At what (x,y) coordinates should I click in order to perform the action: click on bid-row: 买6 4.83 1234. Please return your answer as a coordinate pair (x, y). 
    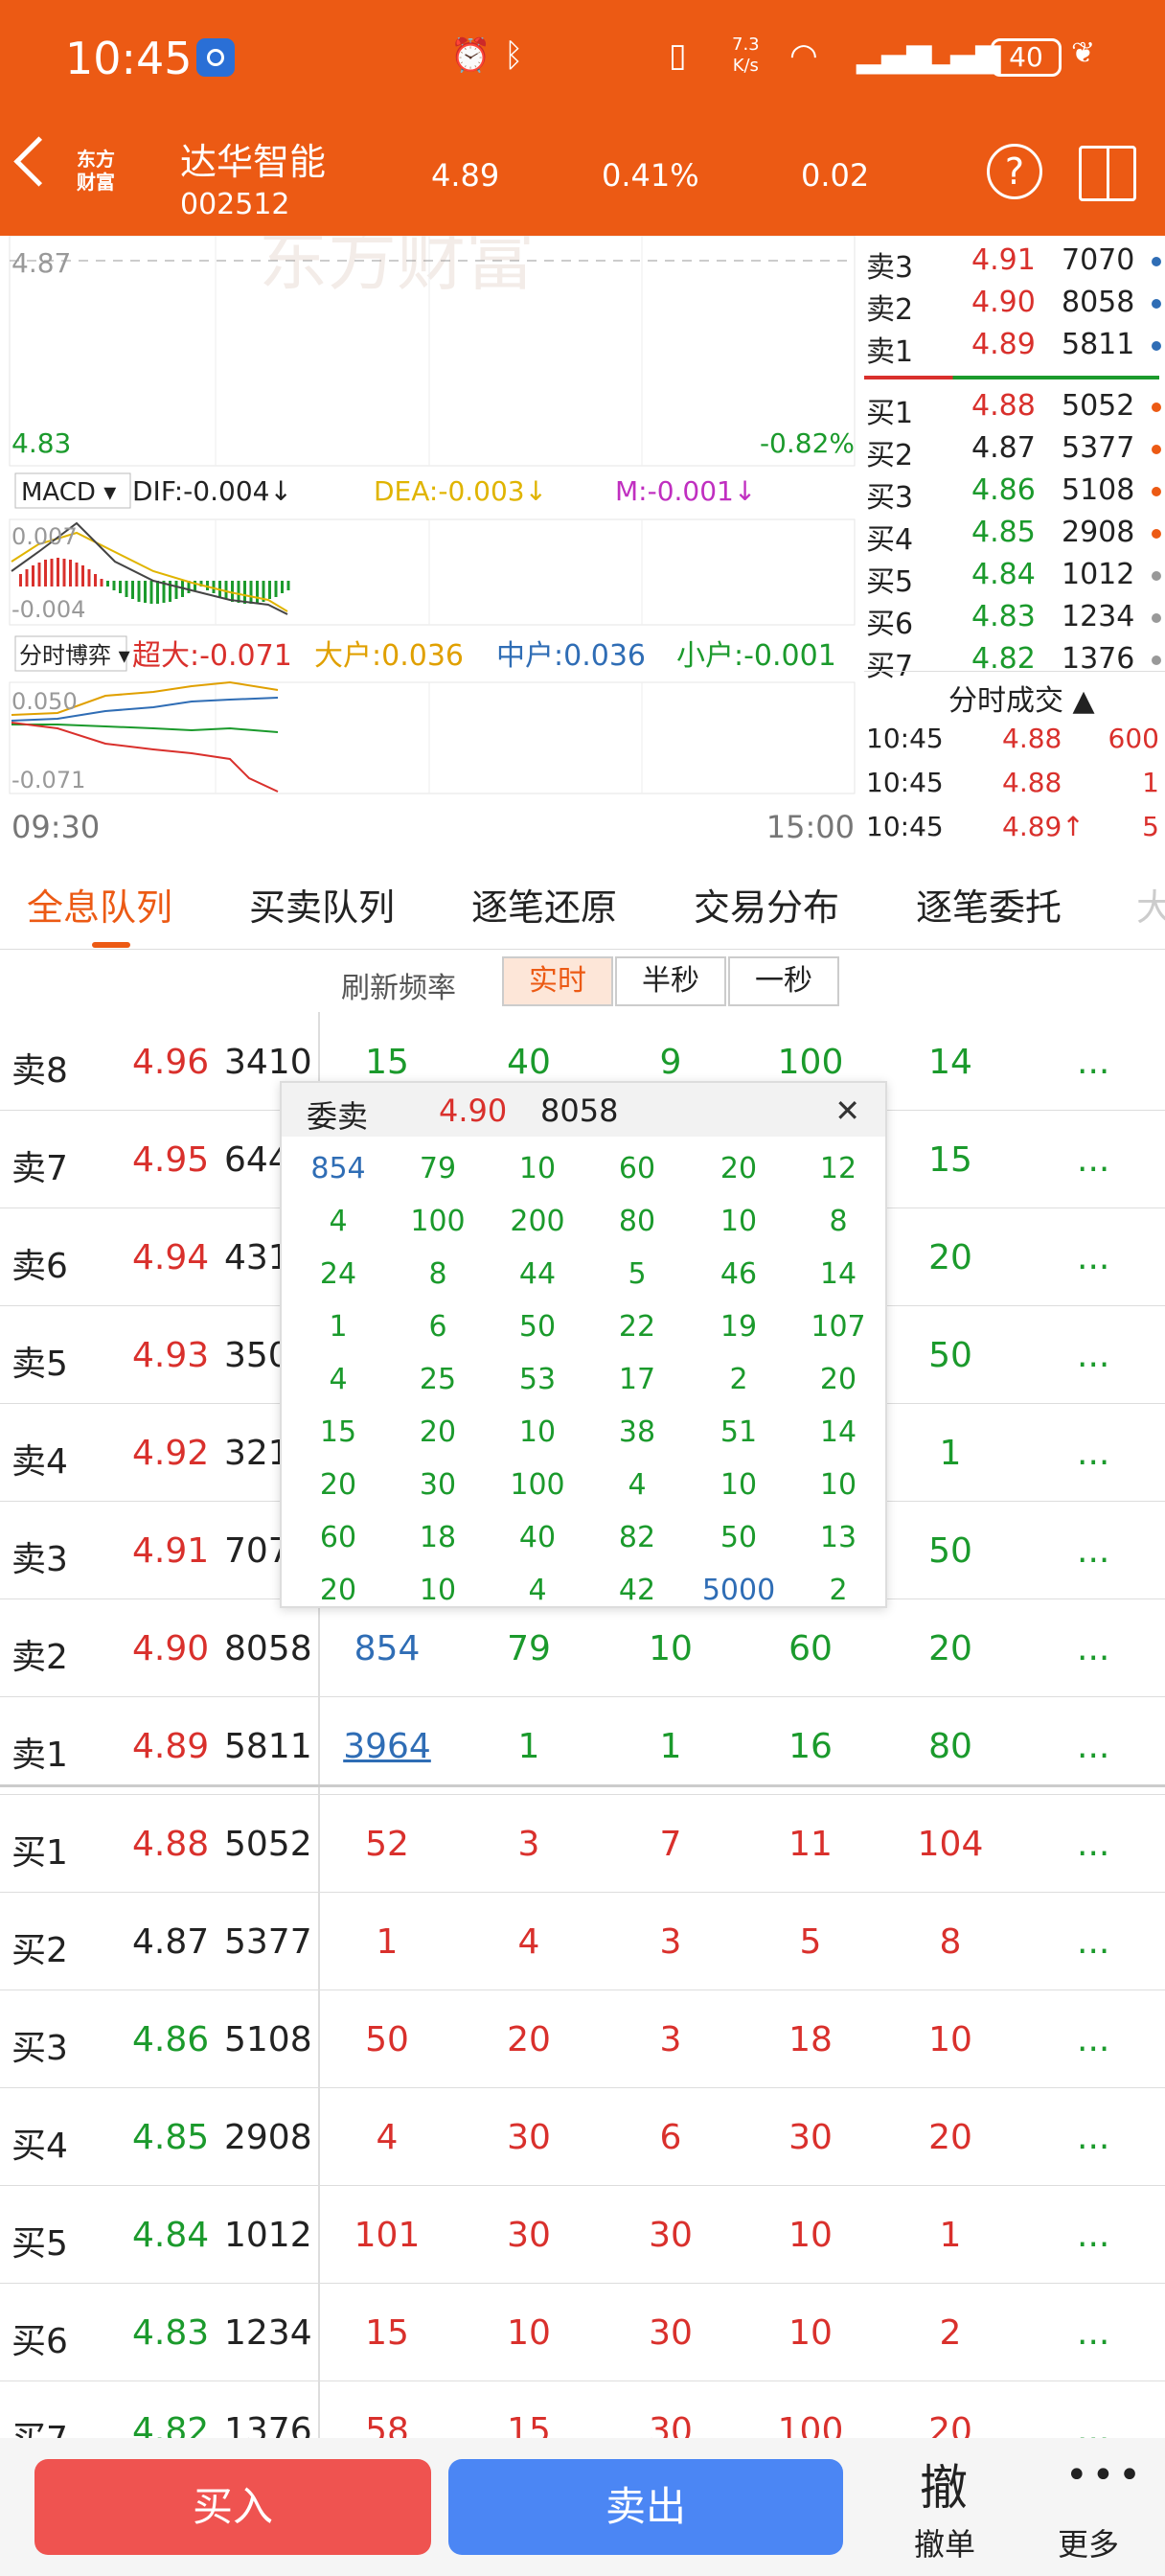
    Looking at the image, I should click on (1015, 619).